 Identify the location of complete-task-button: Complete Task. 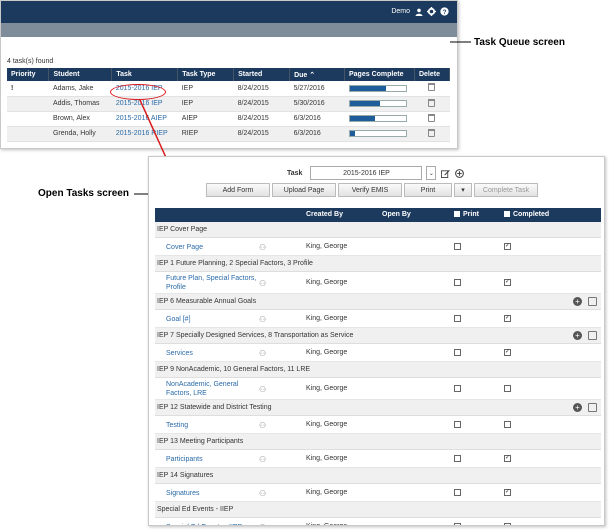
(506, 190).